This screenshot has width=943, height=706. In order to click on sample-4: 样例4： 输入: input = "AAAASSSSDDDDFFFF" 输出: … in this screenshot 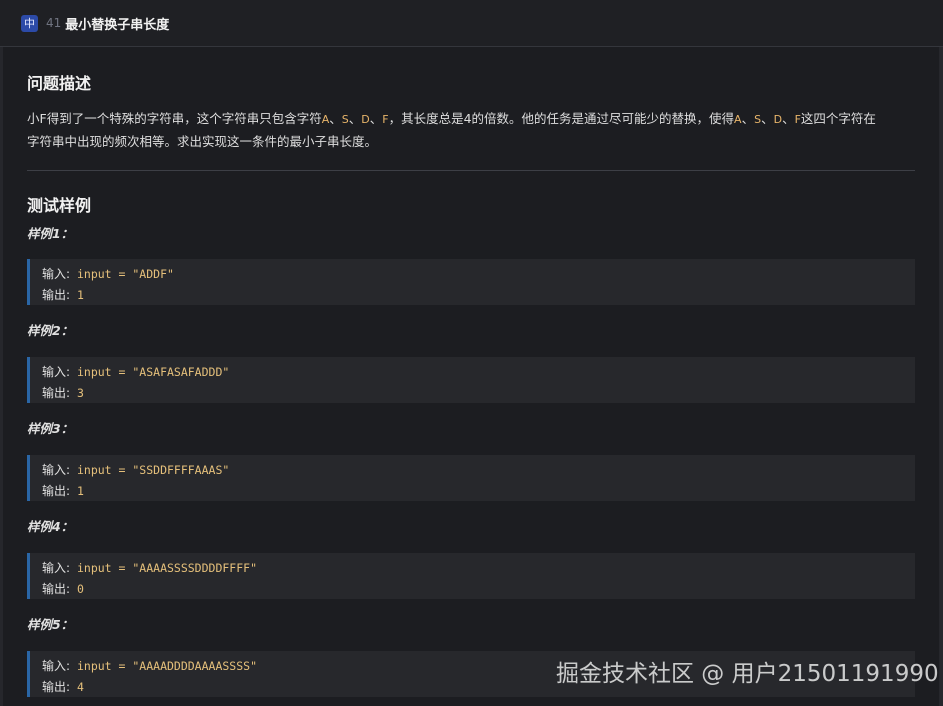, I will do `click(471, 558)`.